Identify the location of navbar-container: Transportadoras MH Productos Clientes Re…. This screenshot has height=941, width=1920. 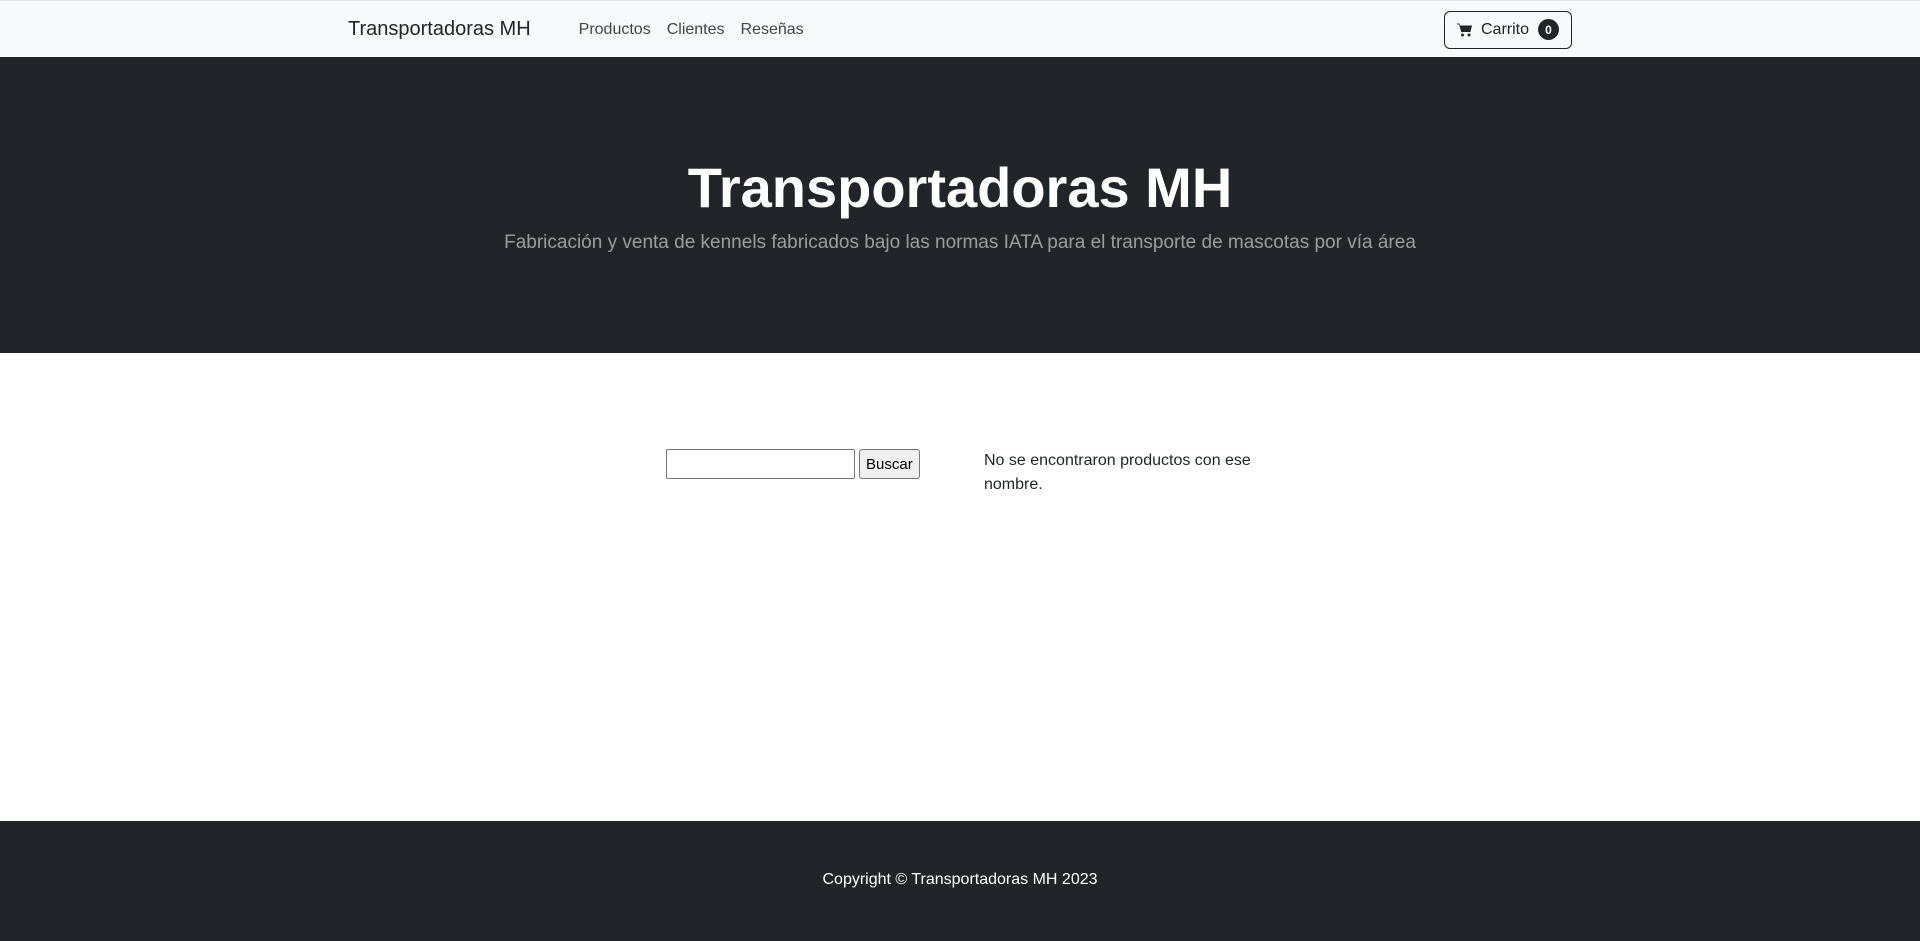
(960, 29).